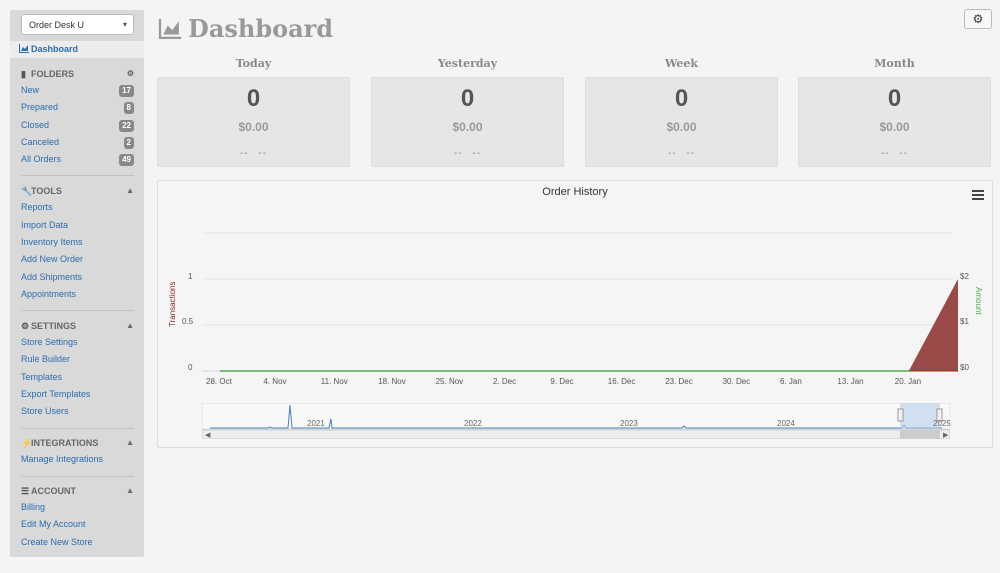  Describe the element at coordinates (77, 227) in the screenshot. I see `sidebar-item-import-data: Import Data` at that location.